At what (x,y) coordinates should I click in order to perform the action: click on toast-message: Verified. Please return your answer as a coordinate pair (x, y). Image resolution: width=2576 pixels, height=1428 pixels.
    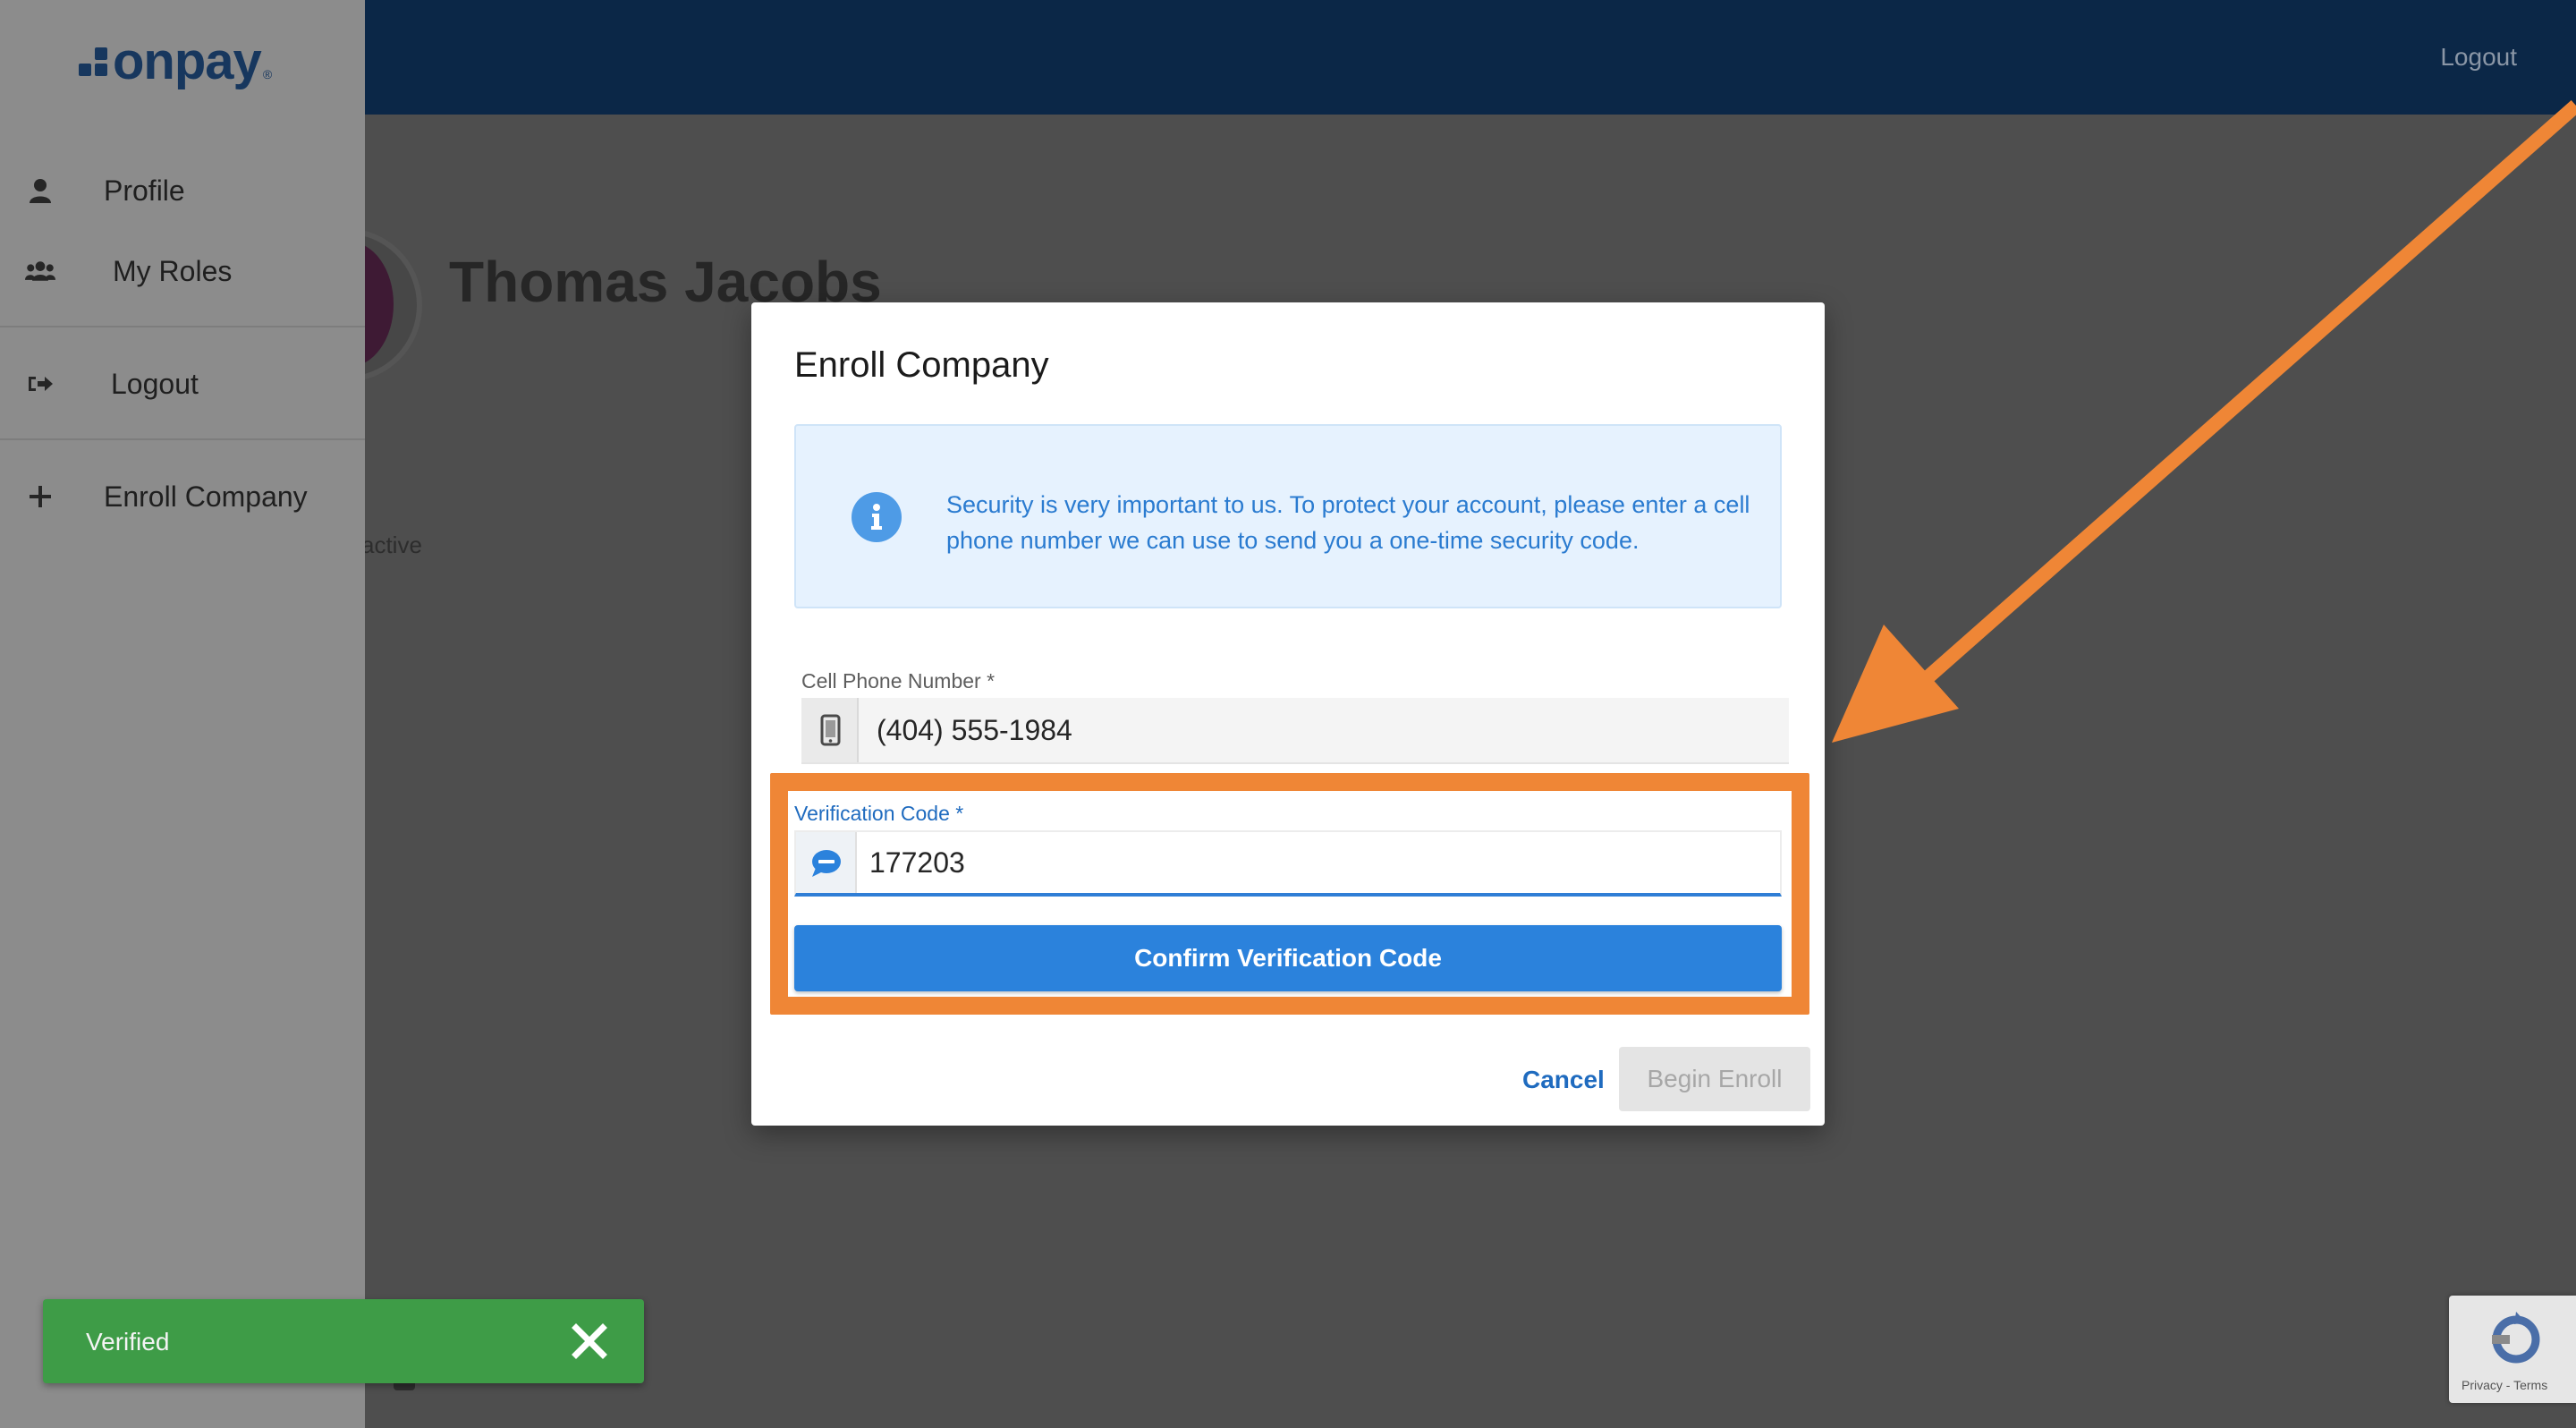
    Looking at the image, I should click on (128, 1342).